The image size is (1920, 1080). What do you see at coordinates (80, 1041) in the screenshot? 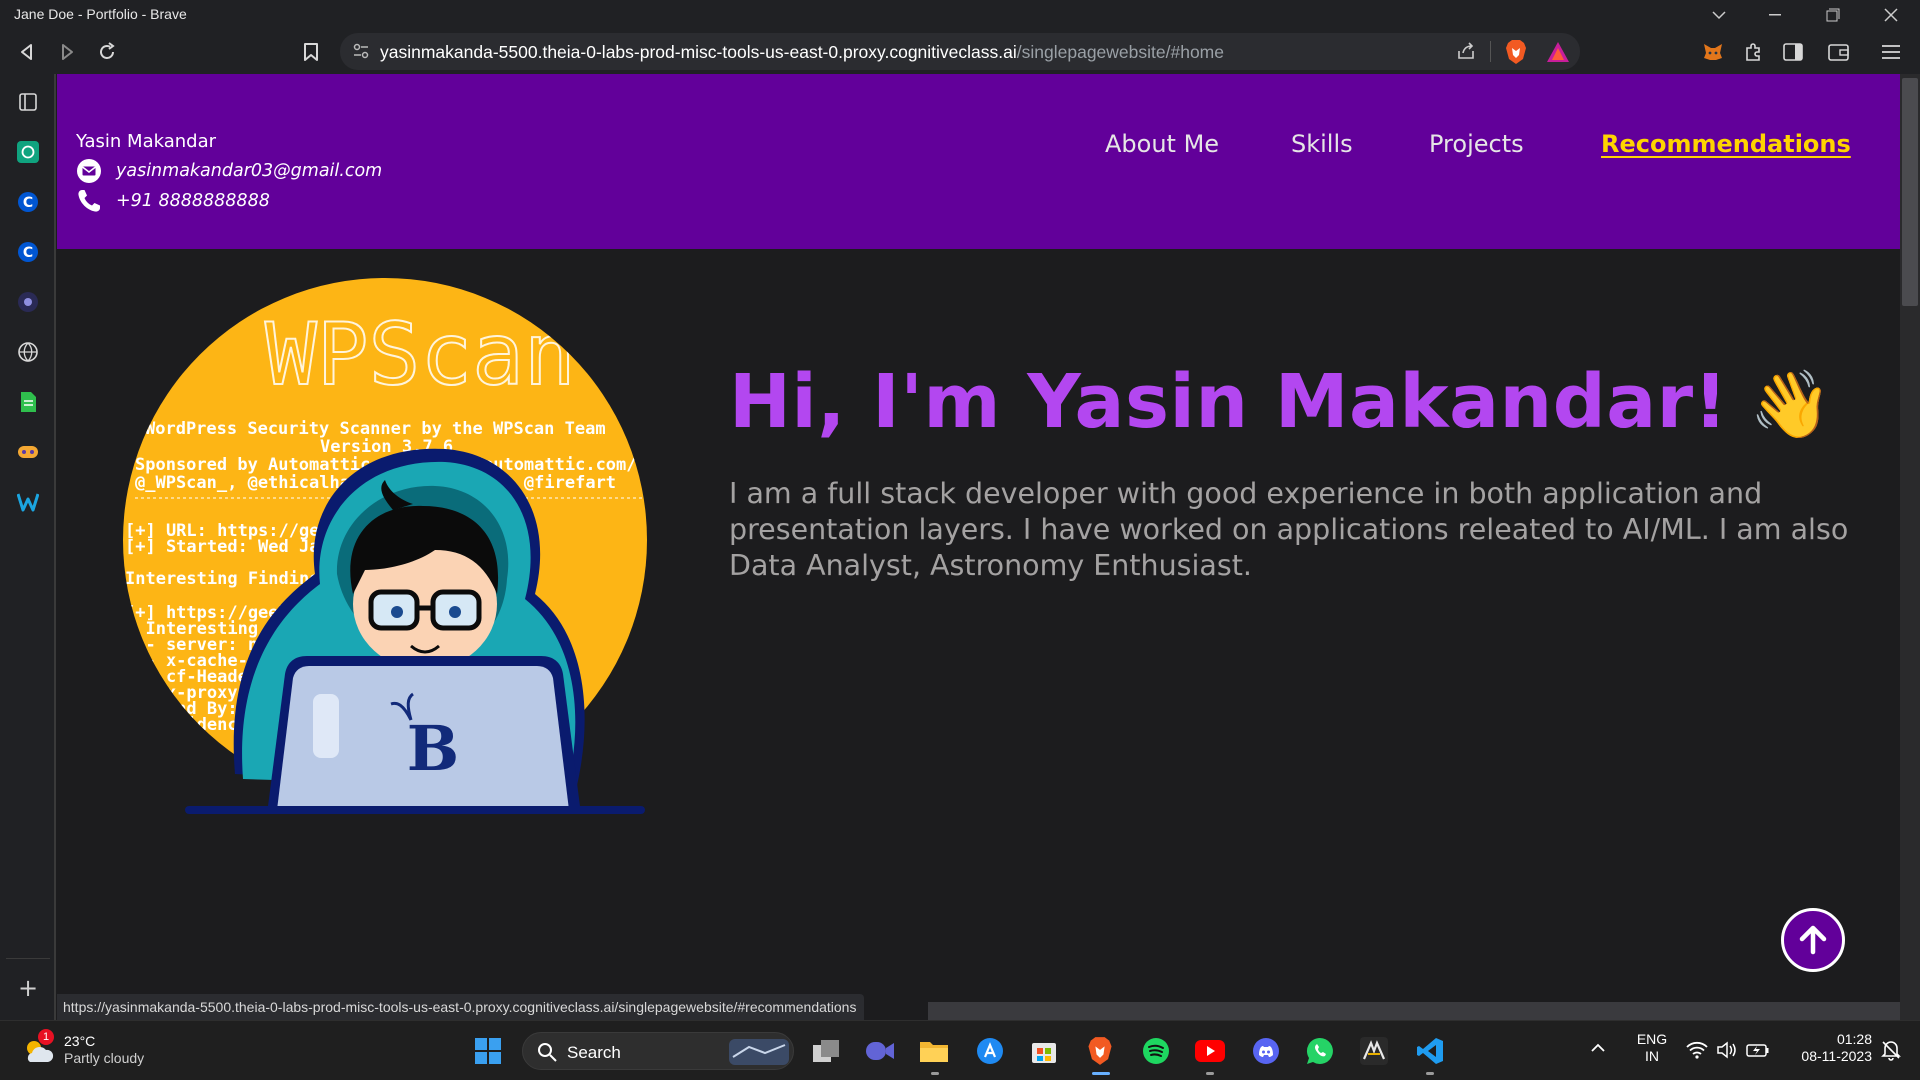
I see `weather-temp: 23°C` at bounding box center [80, 1041].